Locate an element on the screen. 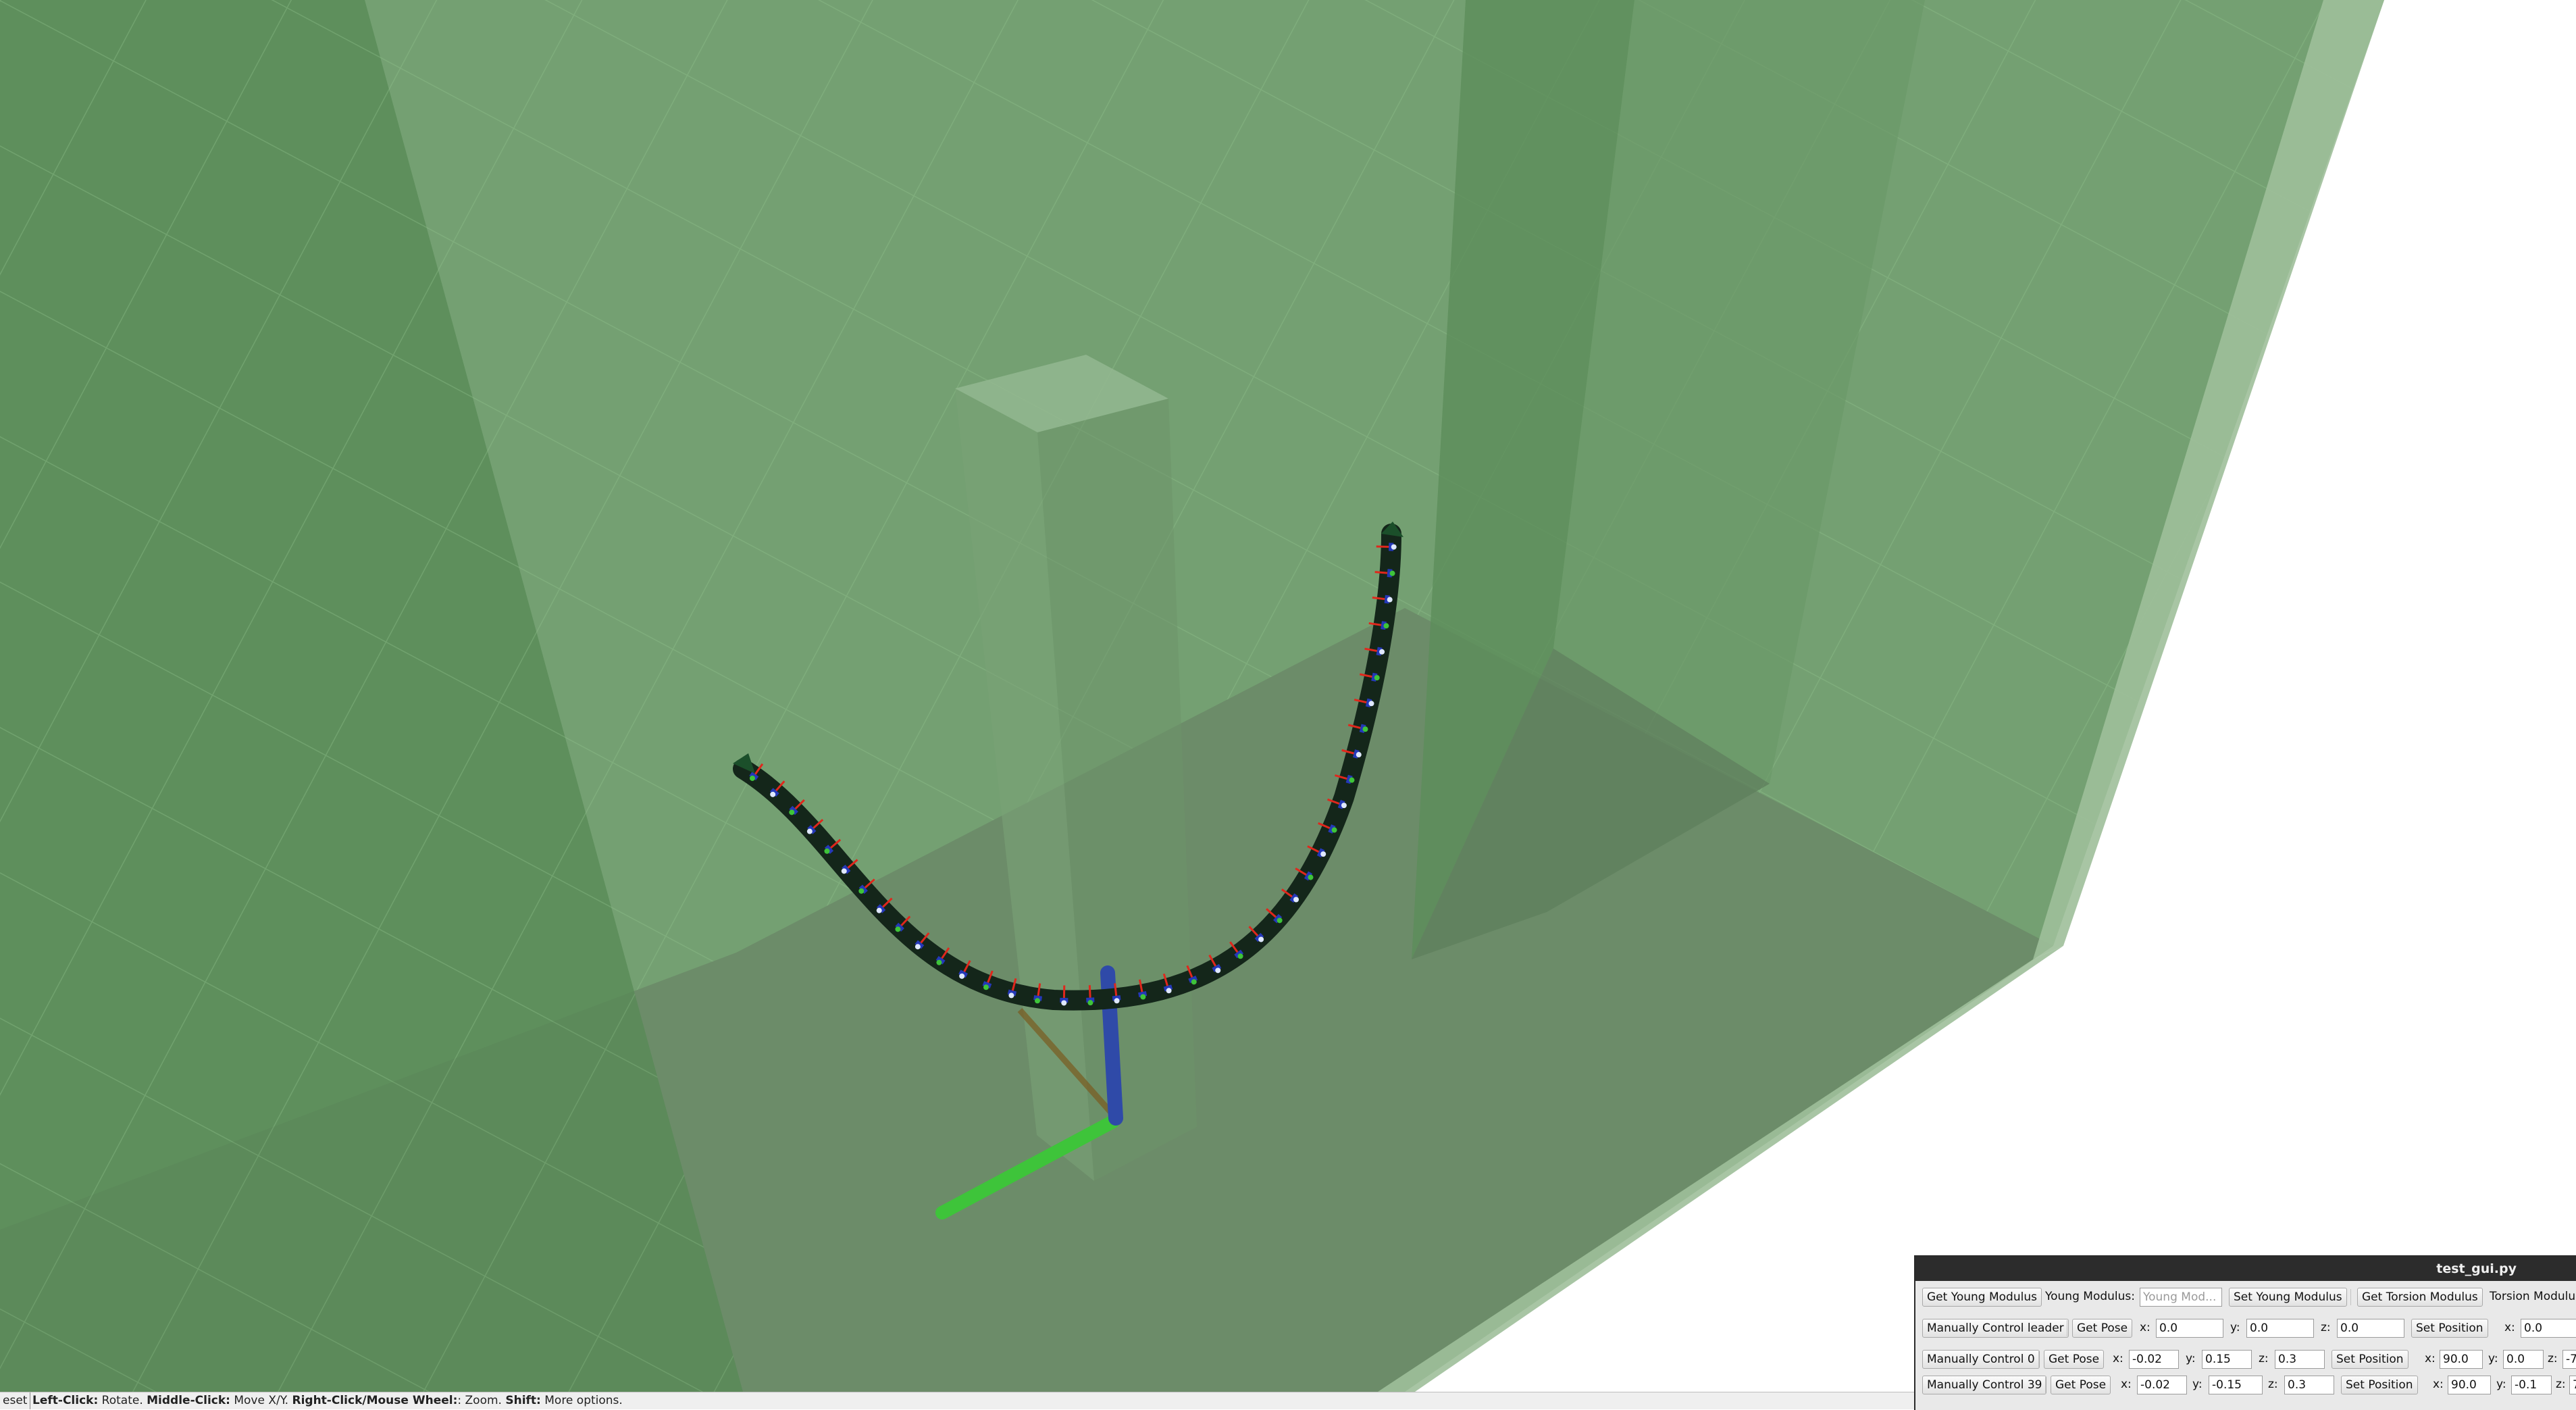 The width and height of the screenshot is (2576, 1410). window-title: test_gui.py is located at coordinates (2245, 1269).